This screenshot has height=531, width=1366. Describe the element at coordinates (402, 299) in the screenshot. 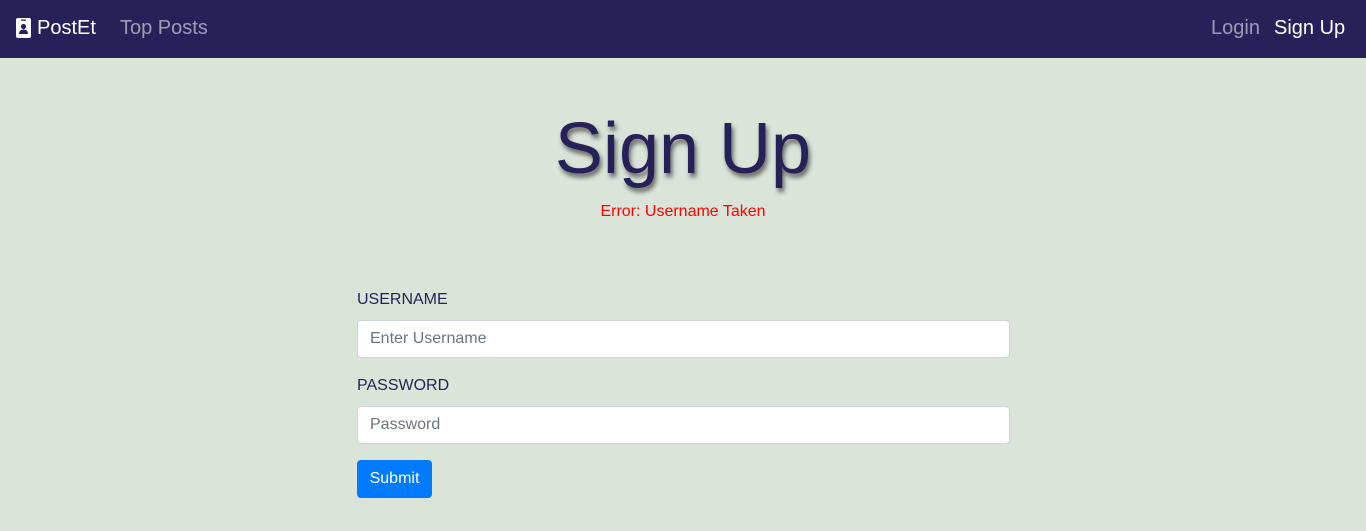

I see `username-label: USERNAME` at that location.